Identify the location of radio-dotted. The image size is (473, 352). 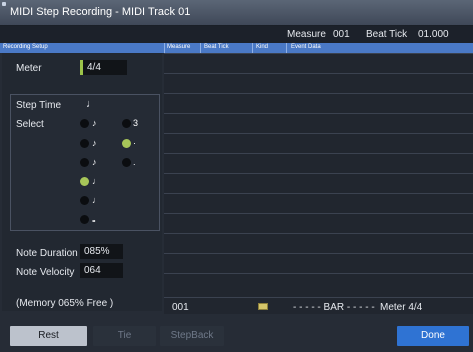
(126, 162).